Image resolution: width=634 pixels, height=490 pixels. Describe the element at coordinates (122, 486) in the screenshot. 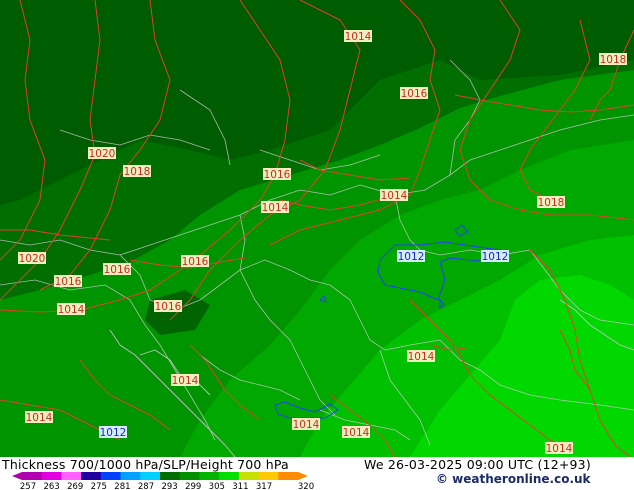

I see `color-scale-tick-label: 281` at that location.